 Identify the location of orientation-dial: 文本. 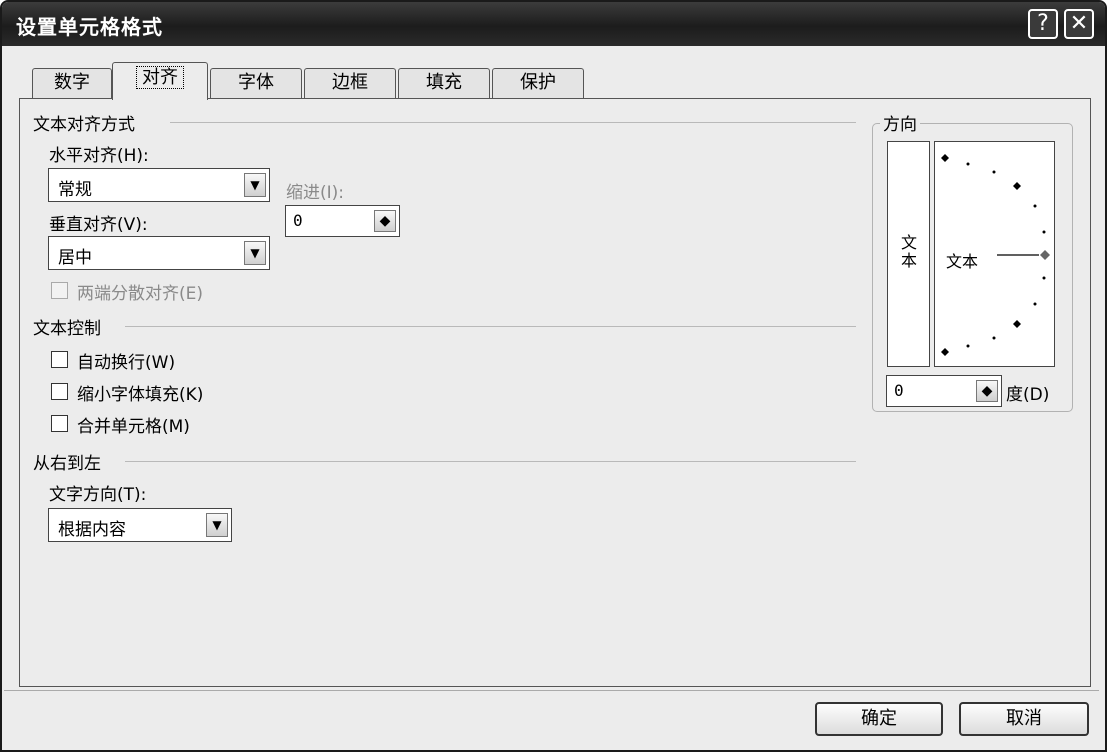
(994, 254).